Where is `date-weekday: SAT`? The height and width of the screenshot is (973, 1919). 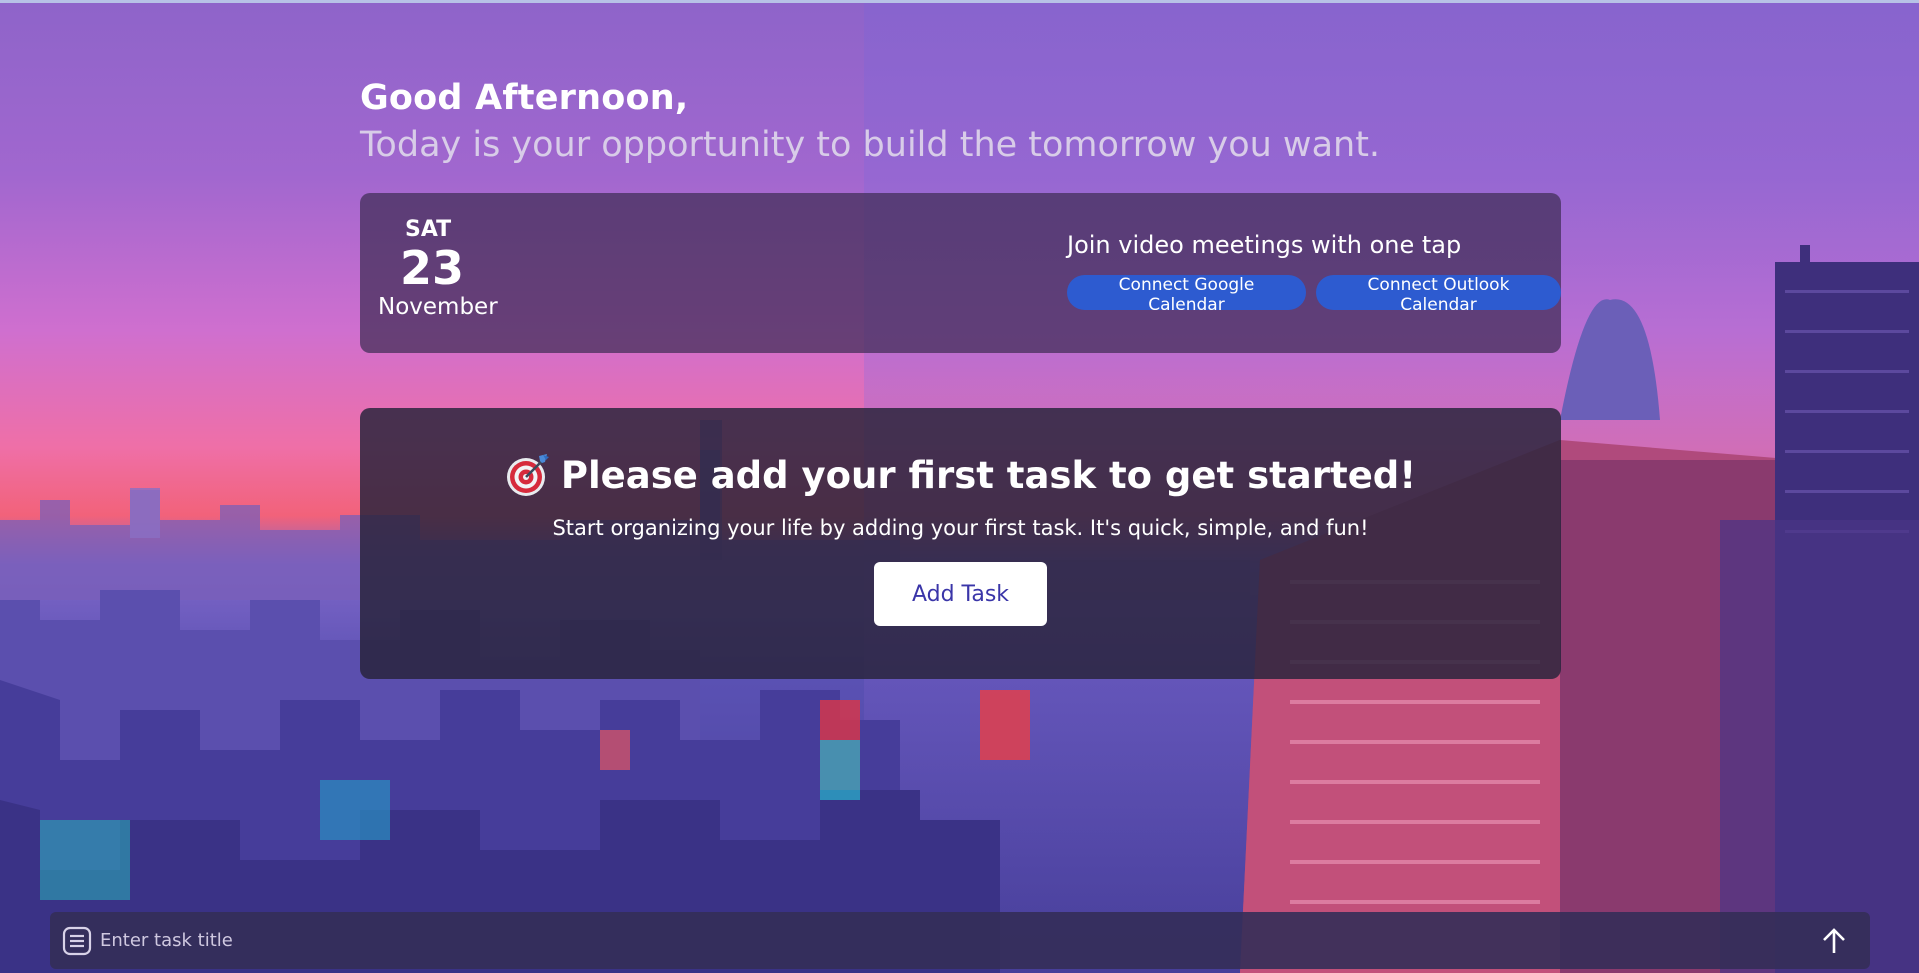 date-weekday: SAT is located at coordinates (428, 229).